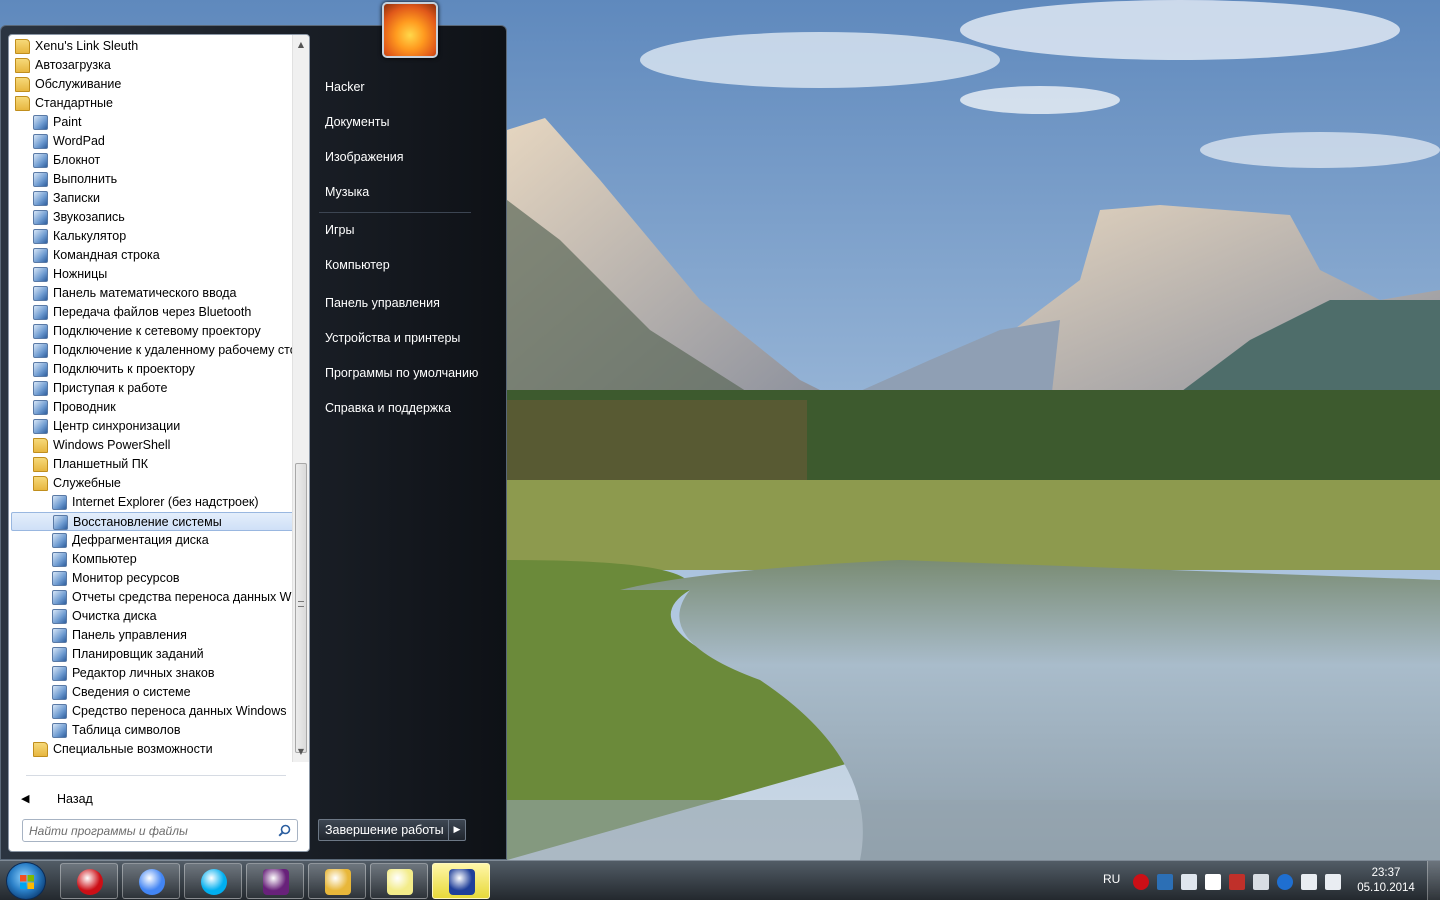  I want to click on program-item: Панель математического ввода, so click(156, 293).